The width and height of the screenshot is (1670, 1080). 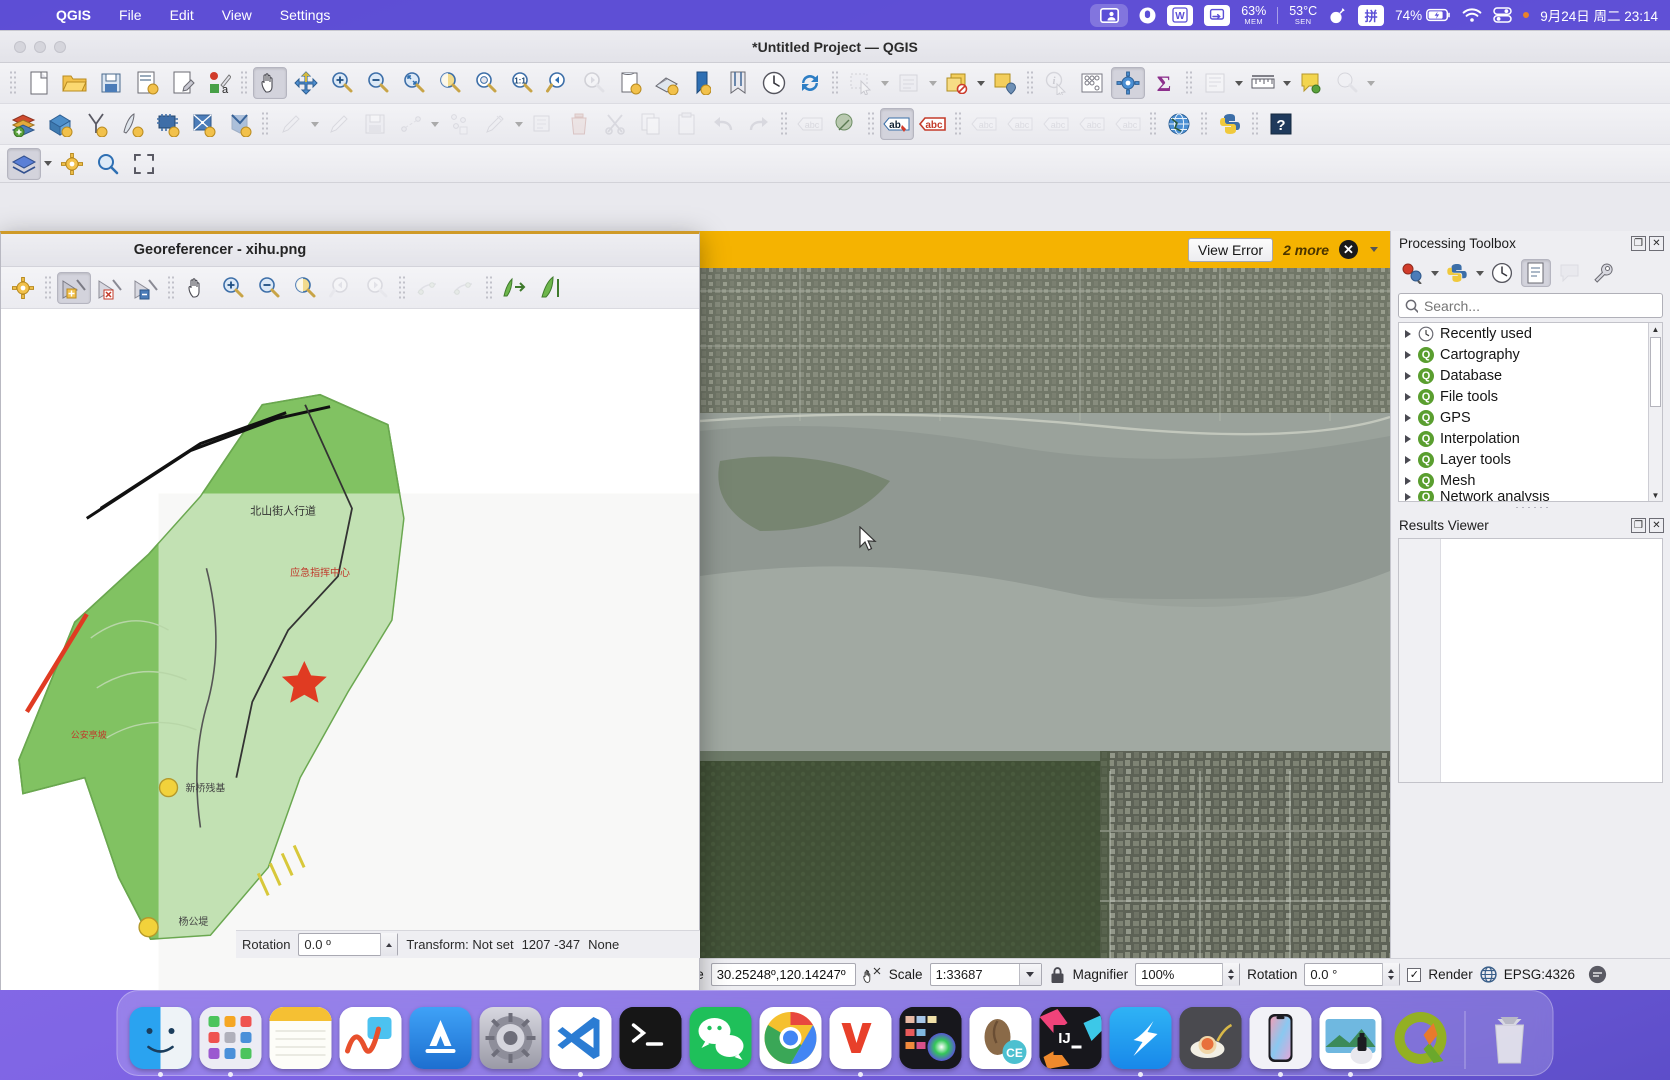 What do you see at coordinates (1655, 495) in the screenshot?
I see `scroll-down-arrow-icon: ▼` at bounding box center [1655, 495].